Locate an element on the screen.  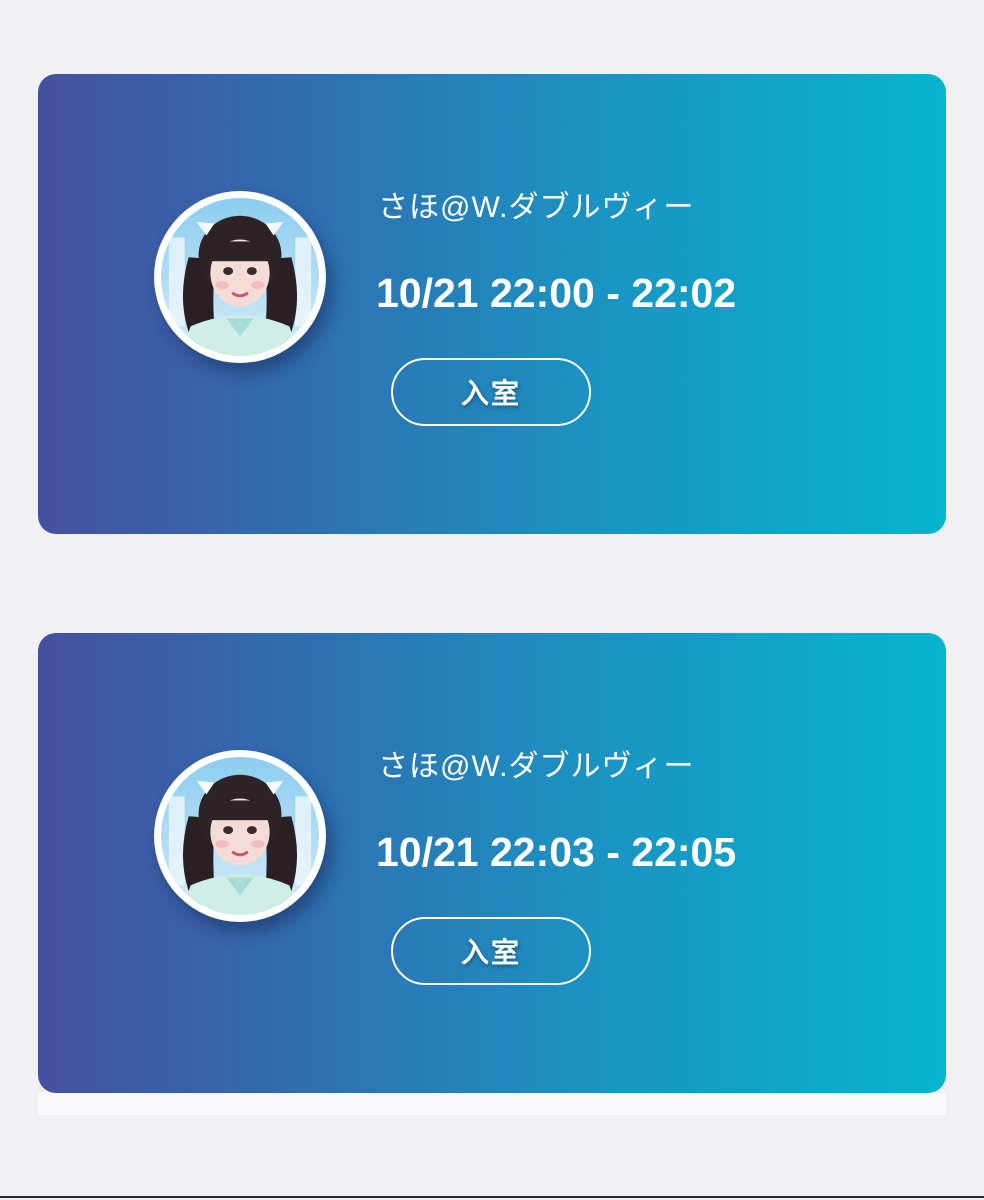
bottom-divider is located at coordinates (492, 1197).